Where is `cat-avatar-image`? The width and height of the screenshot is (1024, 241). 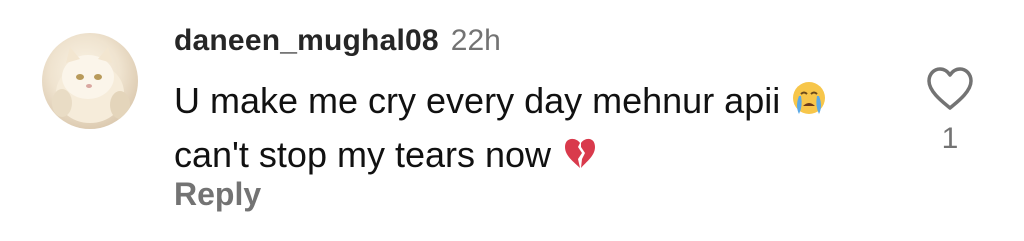 cat-avatar-image is located at coordinates (91, 85).